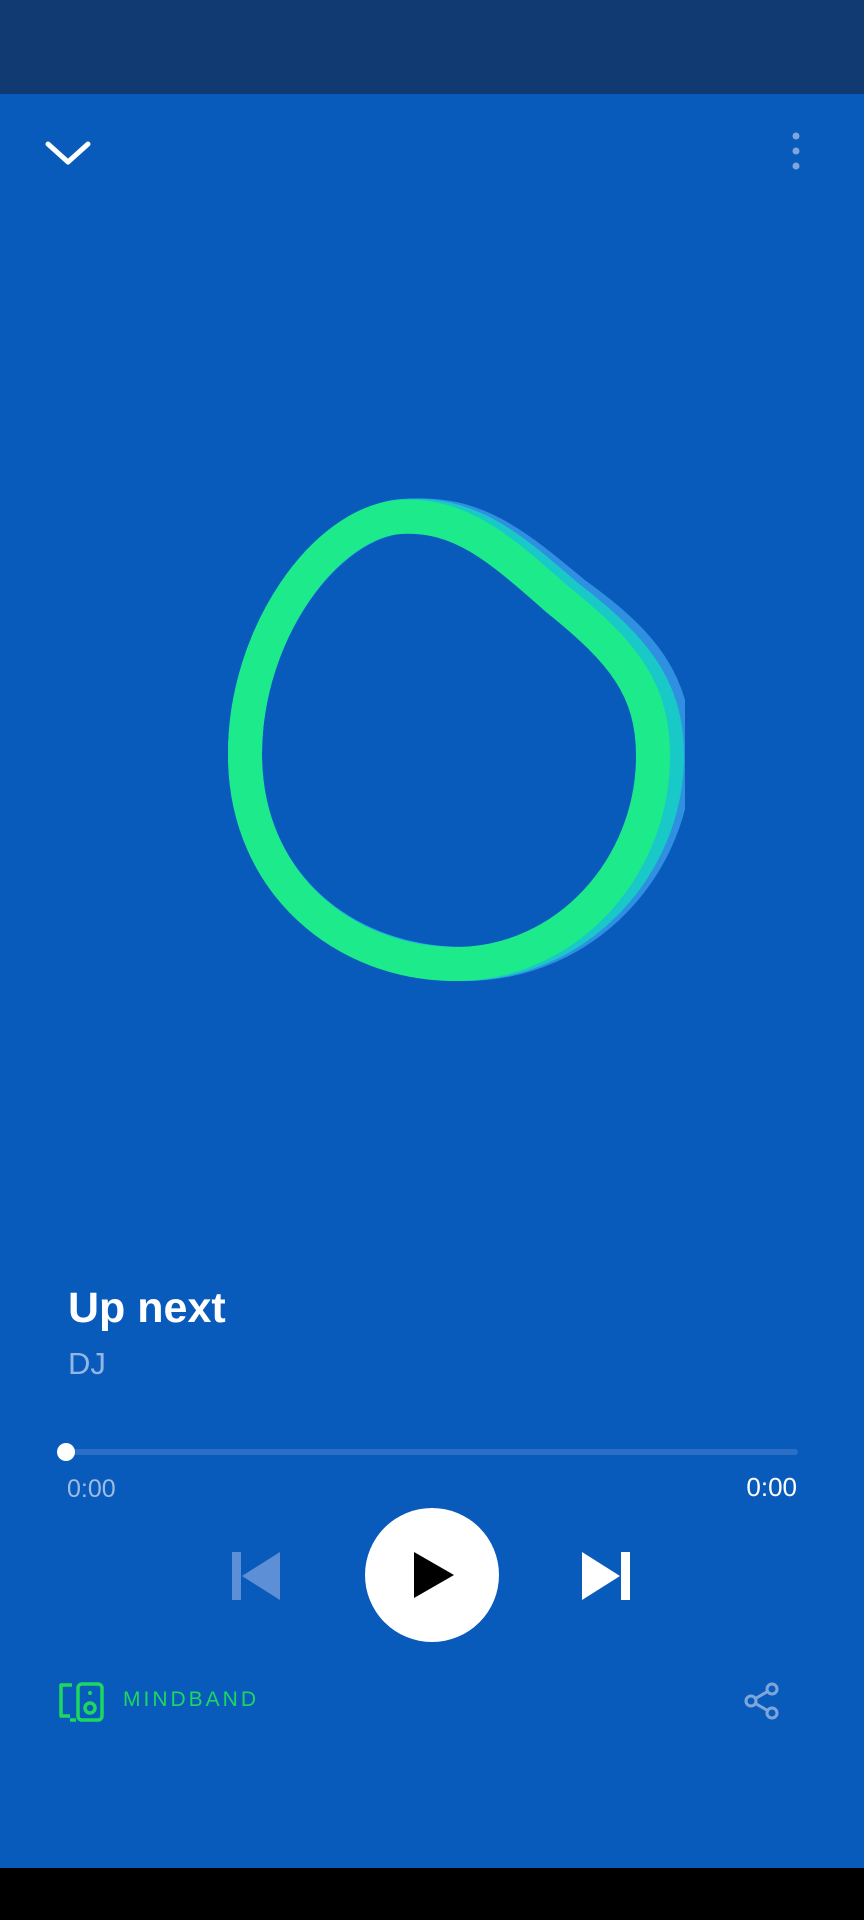  I want to click on connect-device-icon, so click(81, 1702).